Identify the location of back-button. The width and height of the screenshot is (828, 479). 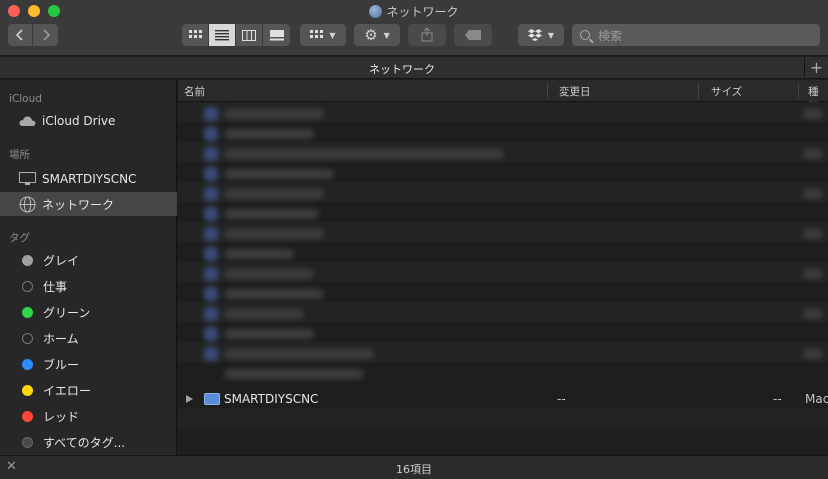
(20, 35).